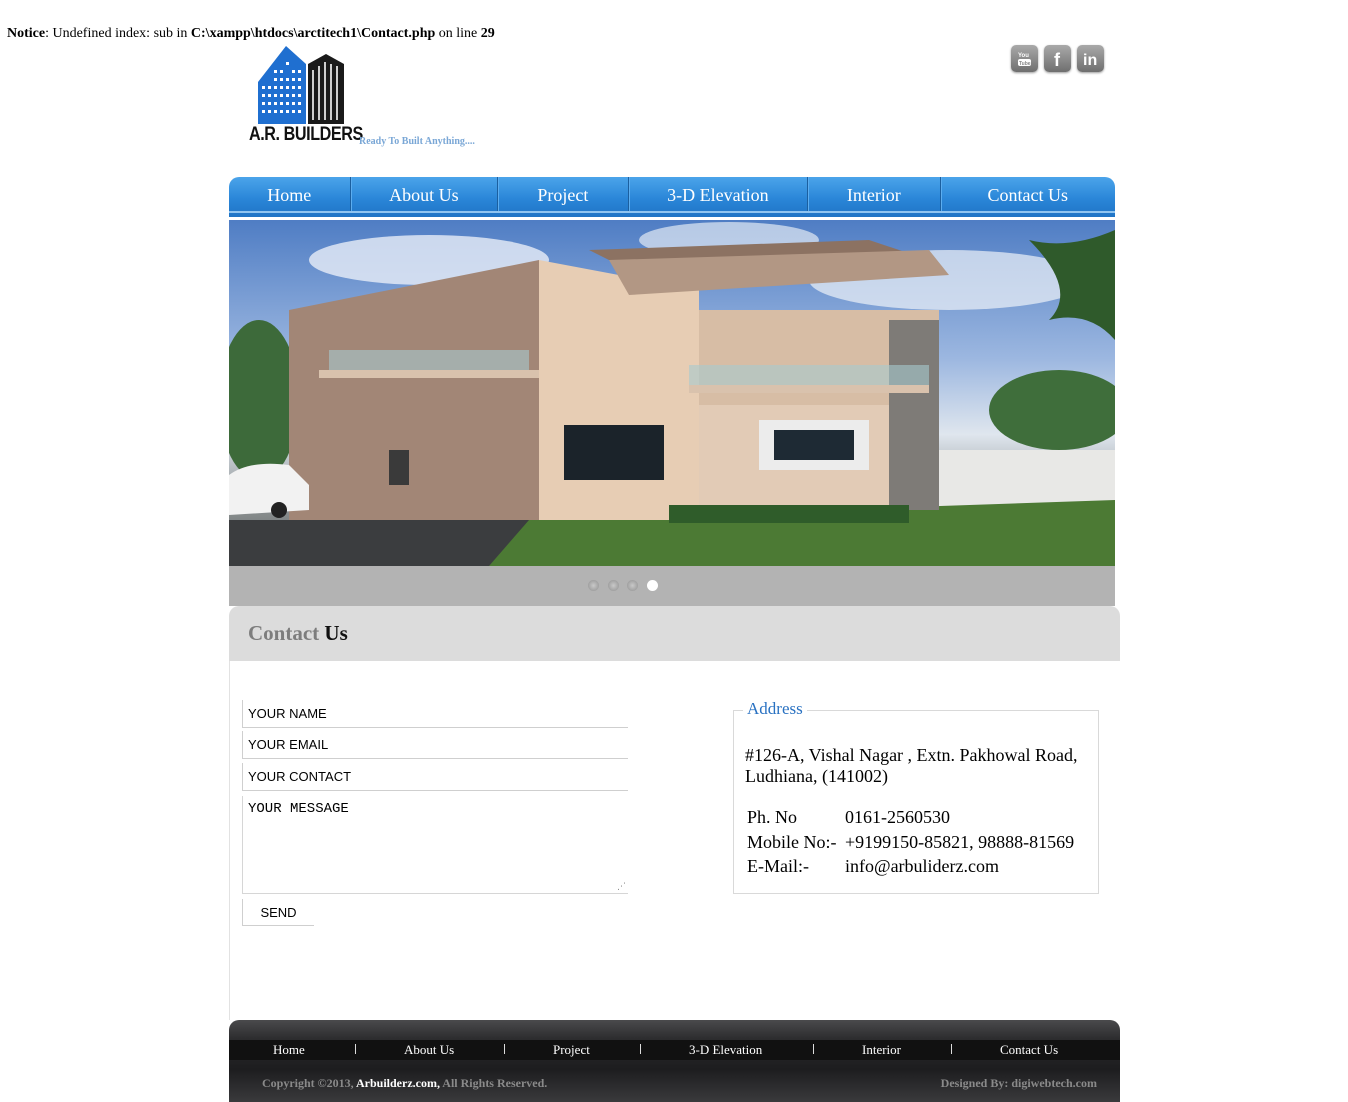 Image resolution: width=1348 pixels, height=1102 pixels. Describe the element at coordinates (563, 195) in the screenshot. I see `nav-project: Project` at that location.